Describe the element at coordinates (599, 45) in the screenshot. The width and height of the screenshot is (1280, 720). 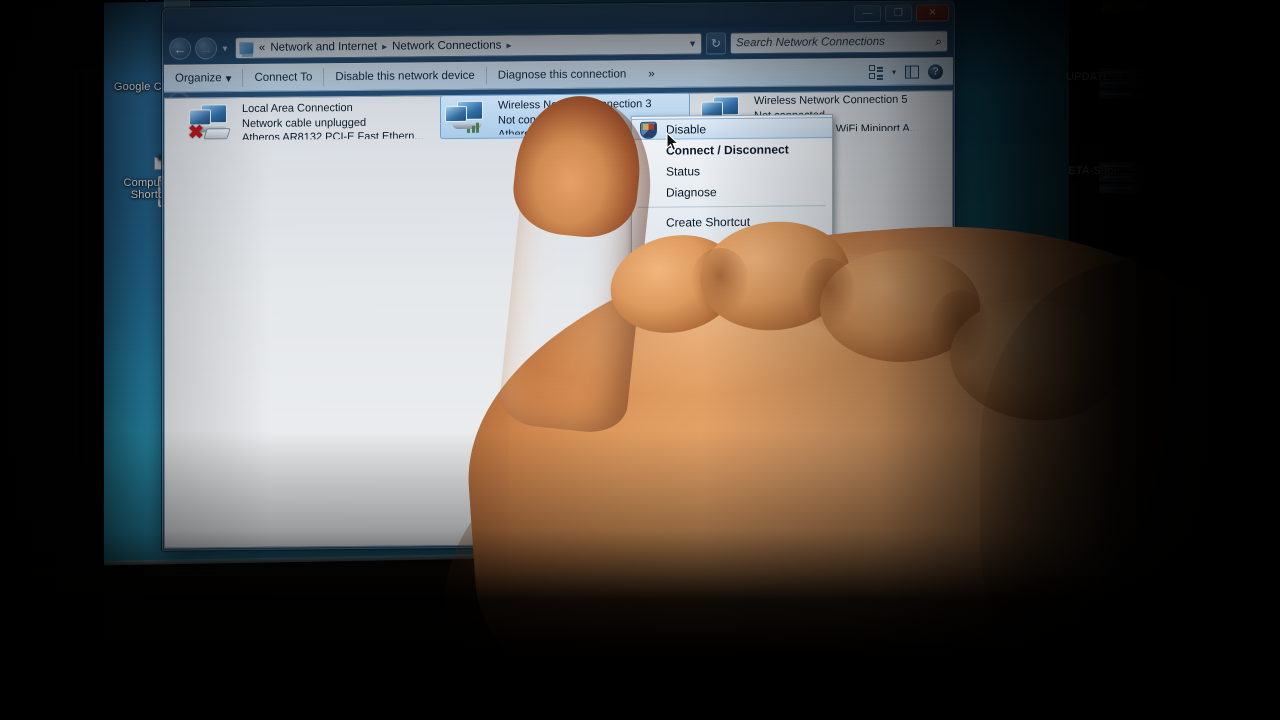
I see `address-spacer` at that location.